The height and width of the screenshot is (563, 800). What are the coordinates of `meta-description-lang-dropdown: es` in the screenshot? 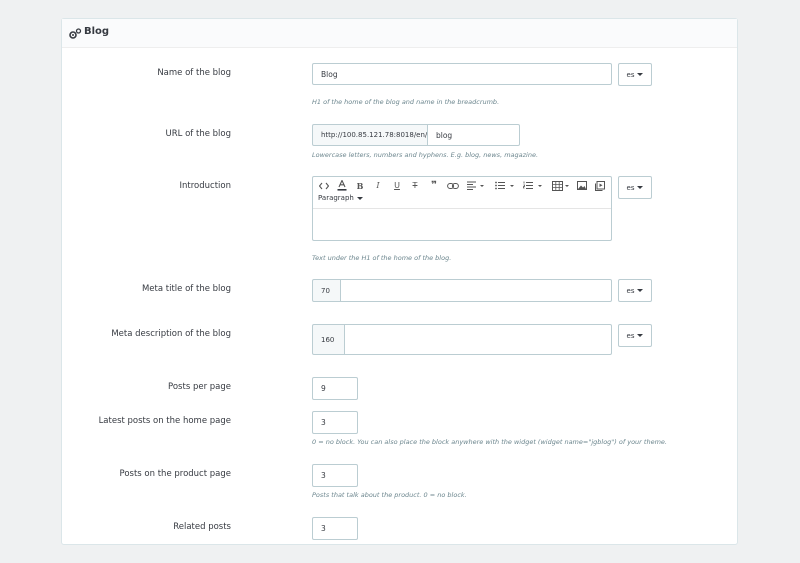 It's located at (635, 335).